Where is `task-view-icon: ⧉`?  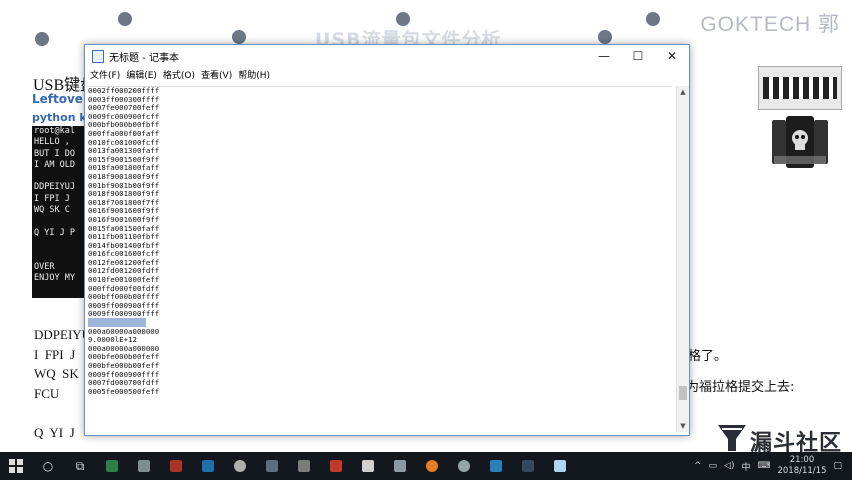 task-view-icon: ⧉ is located at coordinates (80, 466).